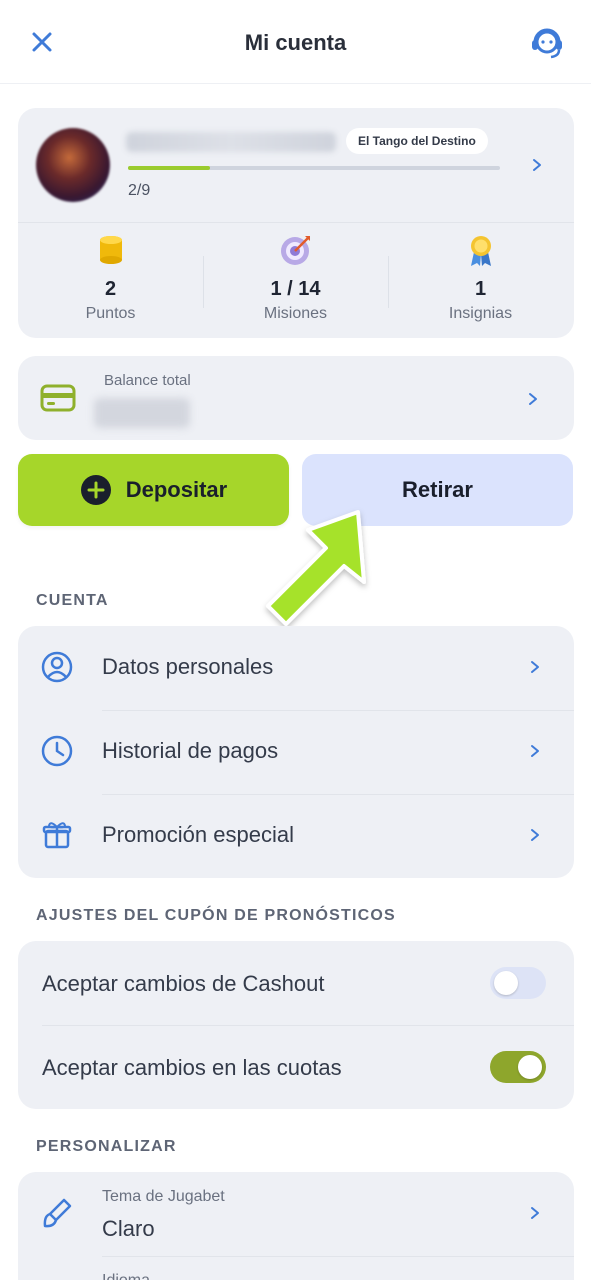 This screenshot has width=591, height=1280. What do you see at coordinates (128, 1228) in the screenshot?
I see `theme-value: Claro` at bounding box center [128, 1228].